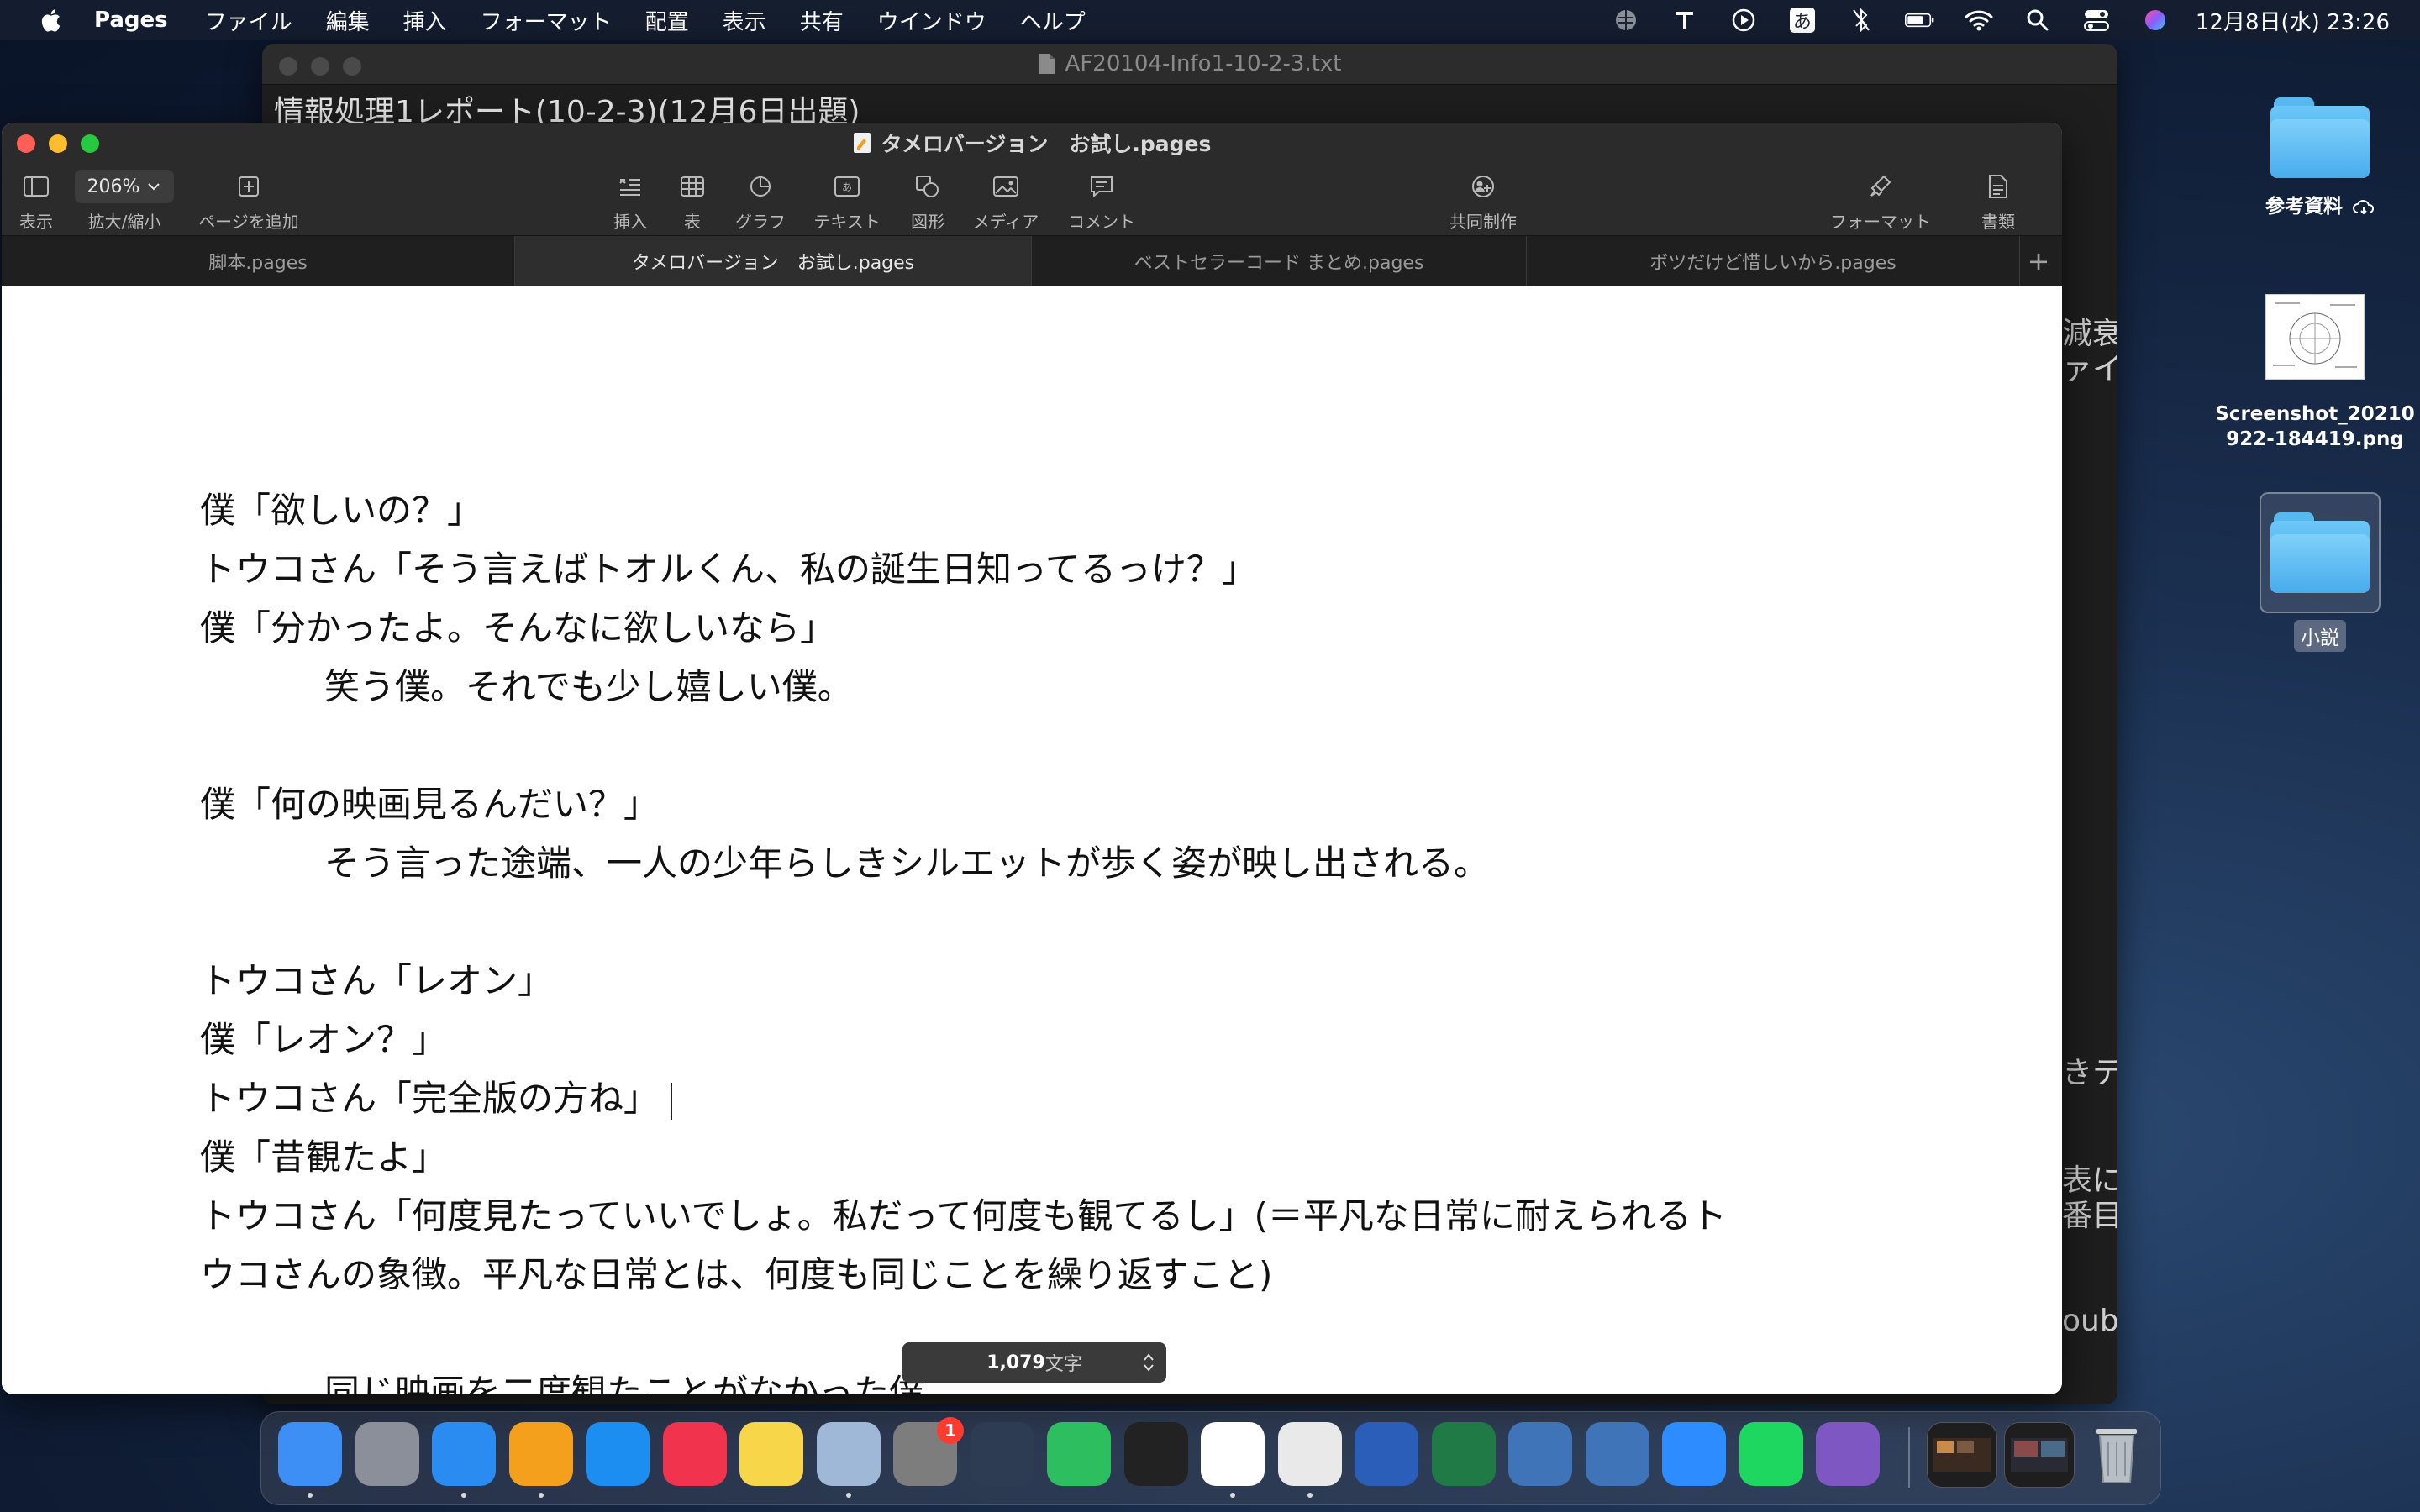  Describe the element at coordinates (588, 684) in the screenshot. I see `text-line: 笑う僕。それでも少し嬉しい僕。` at that location.